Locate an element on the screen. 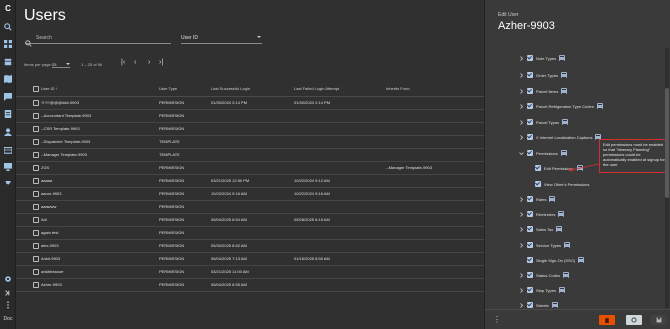  tray-icon is located at coordinates (8, 150).